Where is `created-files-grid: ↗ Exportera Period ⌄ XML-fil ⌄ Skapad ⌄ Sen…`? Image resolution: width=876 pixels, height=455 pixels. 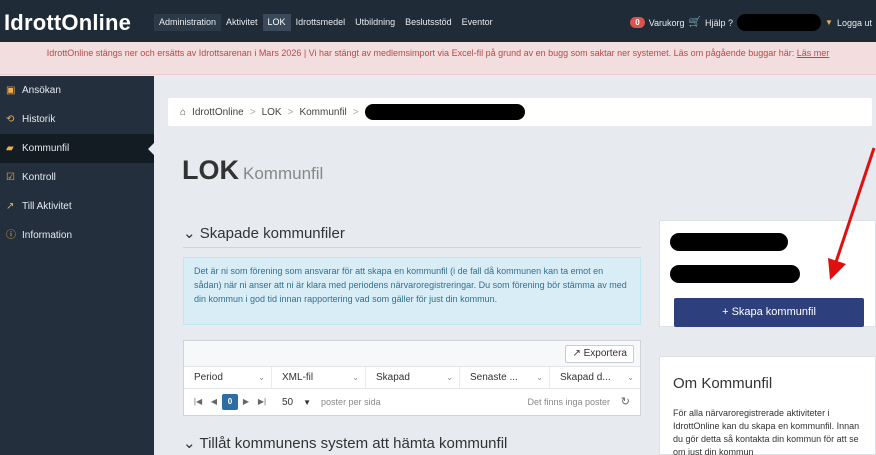
created-files-grid: ↗ Exportera Period ⌄ XML-fil ⌄ Skapad ⌄ Sen… is located at coordinates (412, 378).